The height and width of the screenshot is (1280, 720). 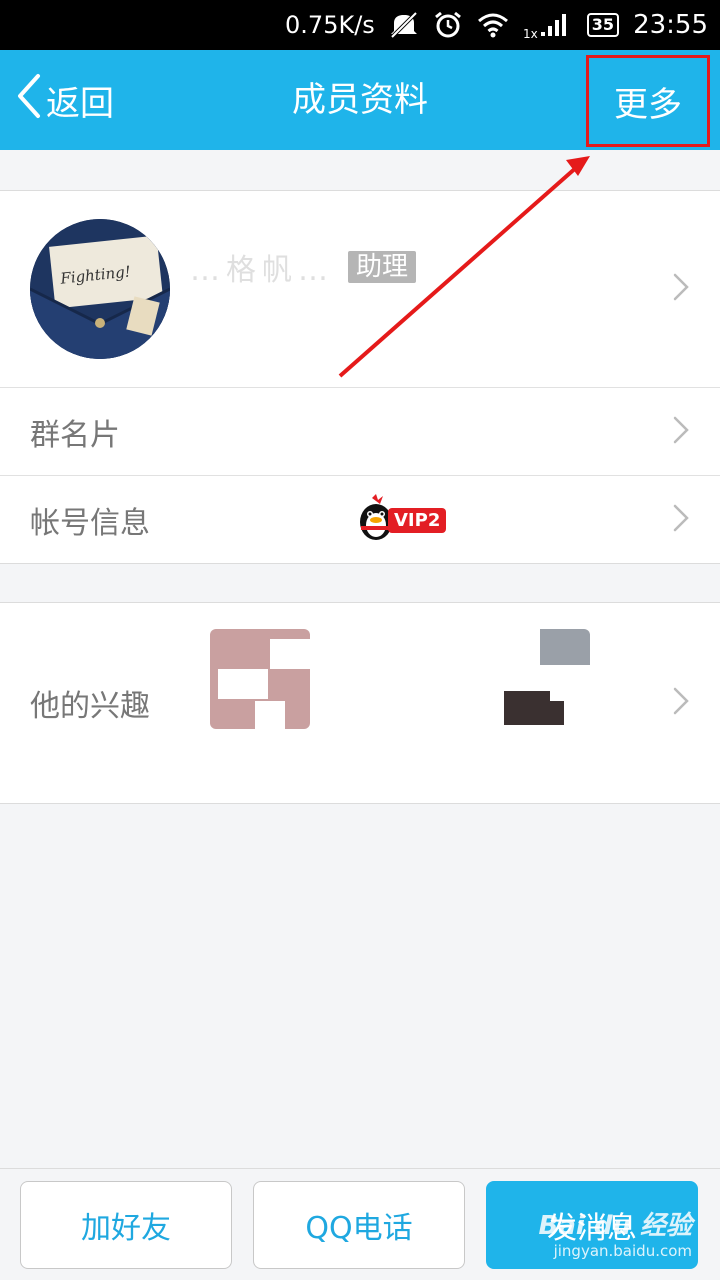 I want to click on chevron-left-icon, so click(x=29, y=100).